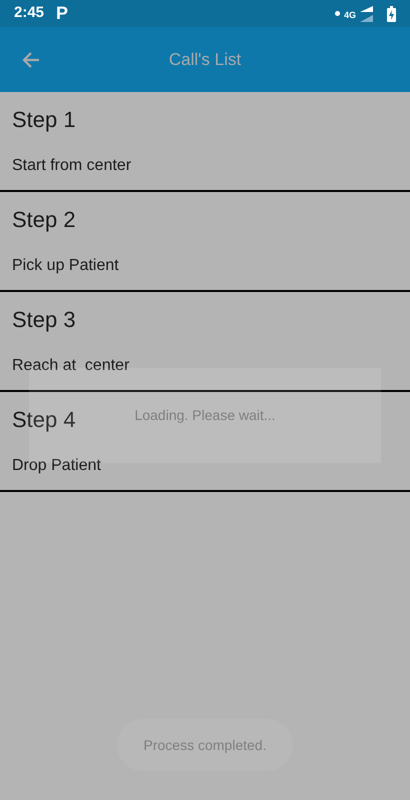  What do you see at coordinates (366, 14) in the screenshot?
I see `signal-icon` at bounding box center [366, 14].